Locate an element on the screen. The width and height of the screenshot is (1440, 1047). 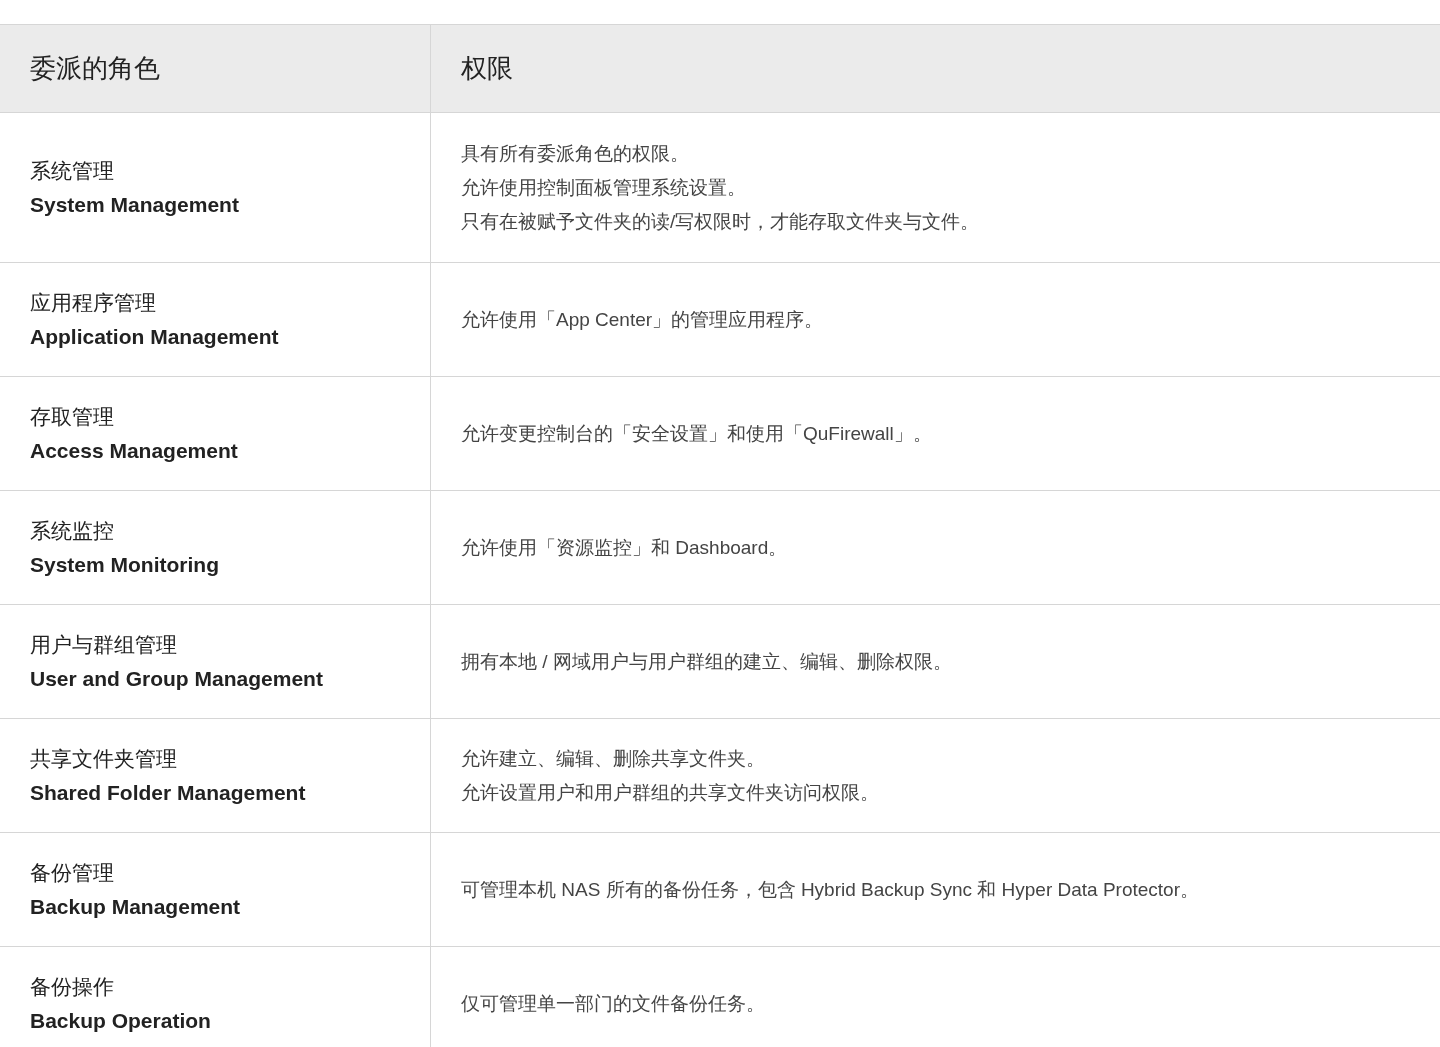
permission-text: 可管理本机 NAS 所有的备份任务，包含 Hybrid Backup Sync 和 Hyper Data Protector。 is located at coordinates (830, 889).